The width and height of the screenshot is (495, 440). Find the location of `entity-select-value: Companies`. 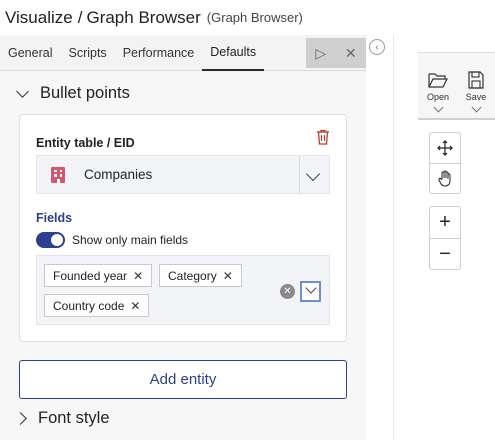

entity-select-value: Companies is located at coordinates (118, 174).